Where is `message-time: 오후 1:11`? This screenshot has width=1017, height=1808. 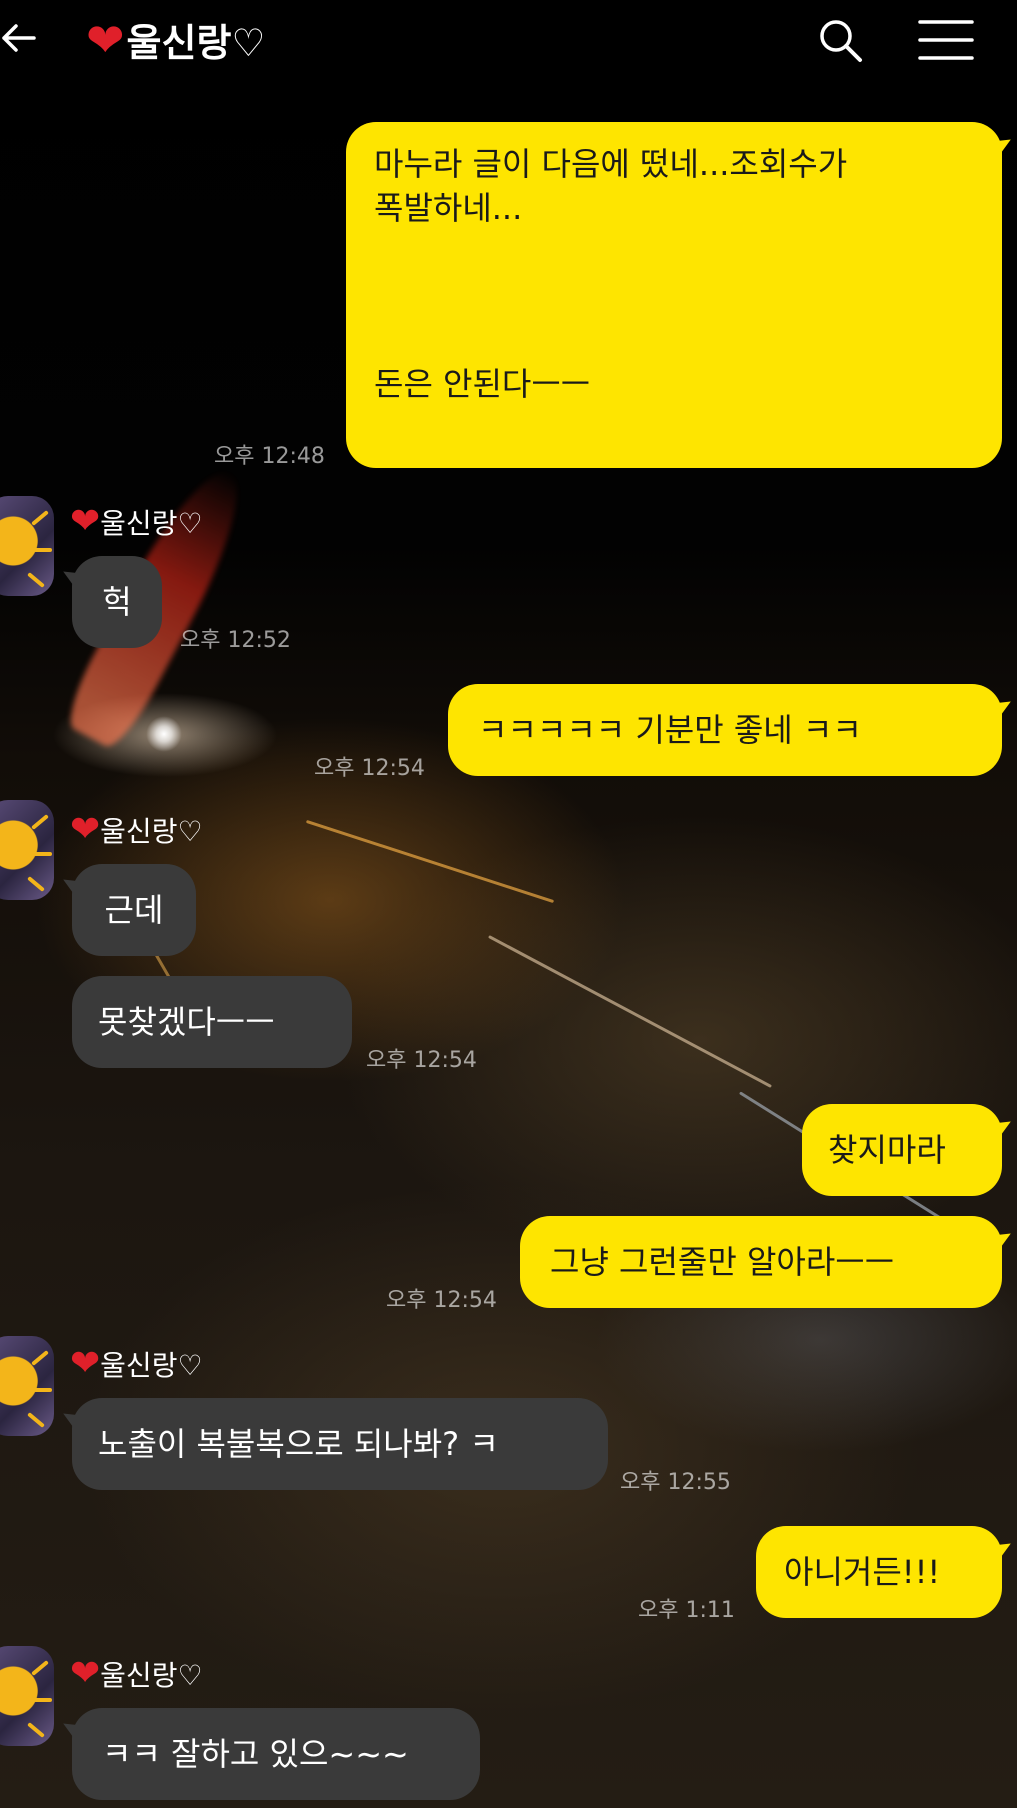
message-time: 오후 1:11 is located at coordinates (686, 1610).